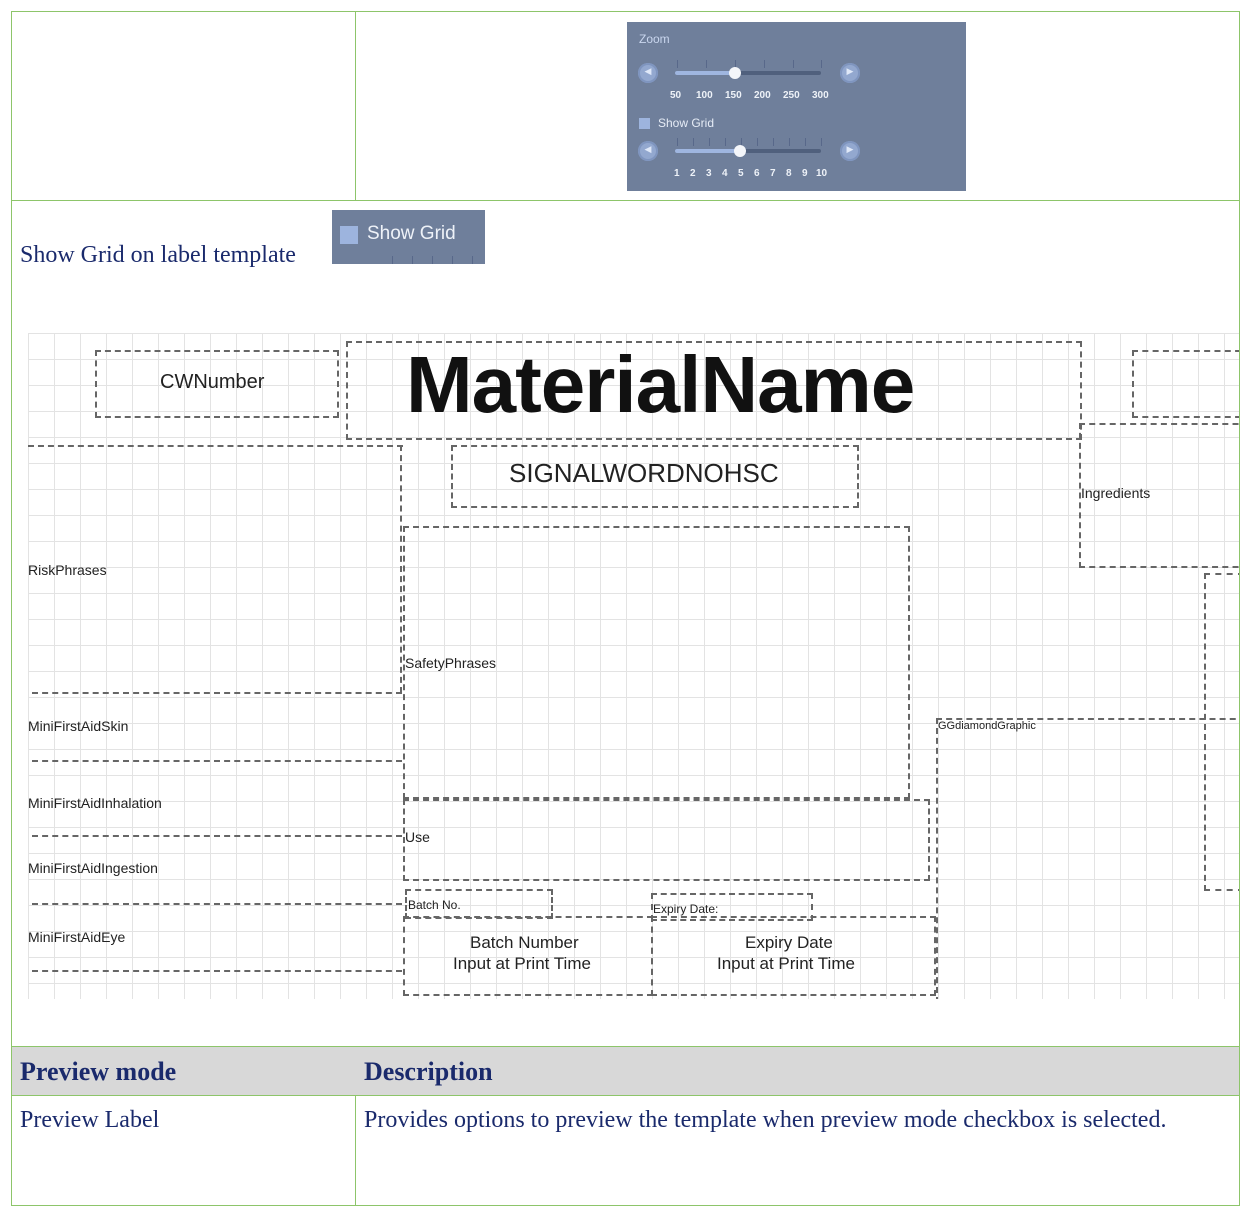  I want to click on mini-first-aid-skin-text: MiniFirstAidSkin, so click(78, 726).